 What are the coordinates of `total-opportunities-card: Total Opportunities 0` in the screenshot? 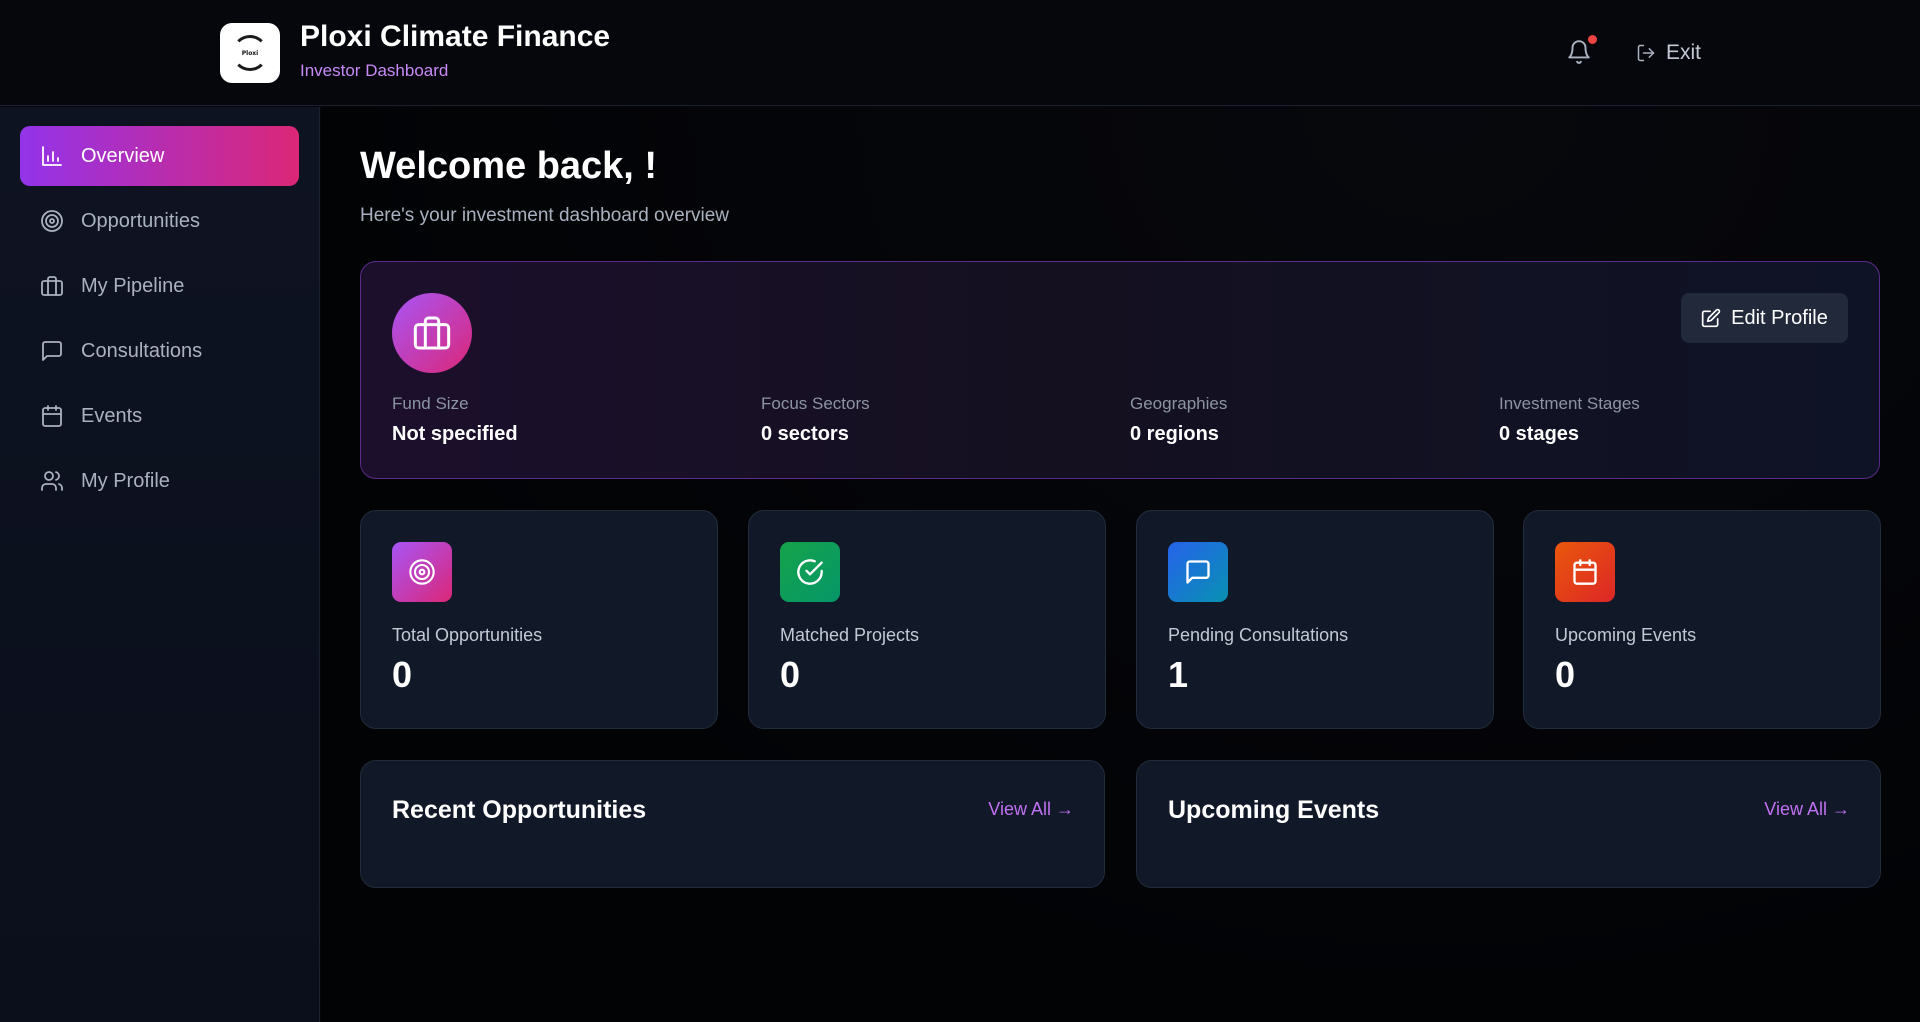 It's located at (539, 619).